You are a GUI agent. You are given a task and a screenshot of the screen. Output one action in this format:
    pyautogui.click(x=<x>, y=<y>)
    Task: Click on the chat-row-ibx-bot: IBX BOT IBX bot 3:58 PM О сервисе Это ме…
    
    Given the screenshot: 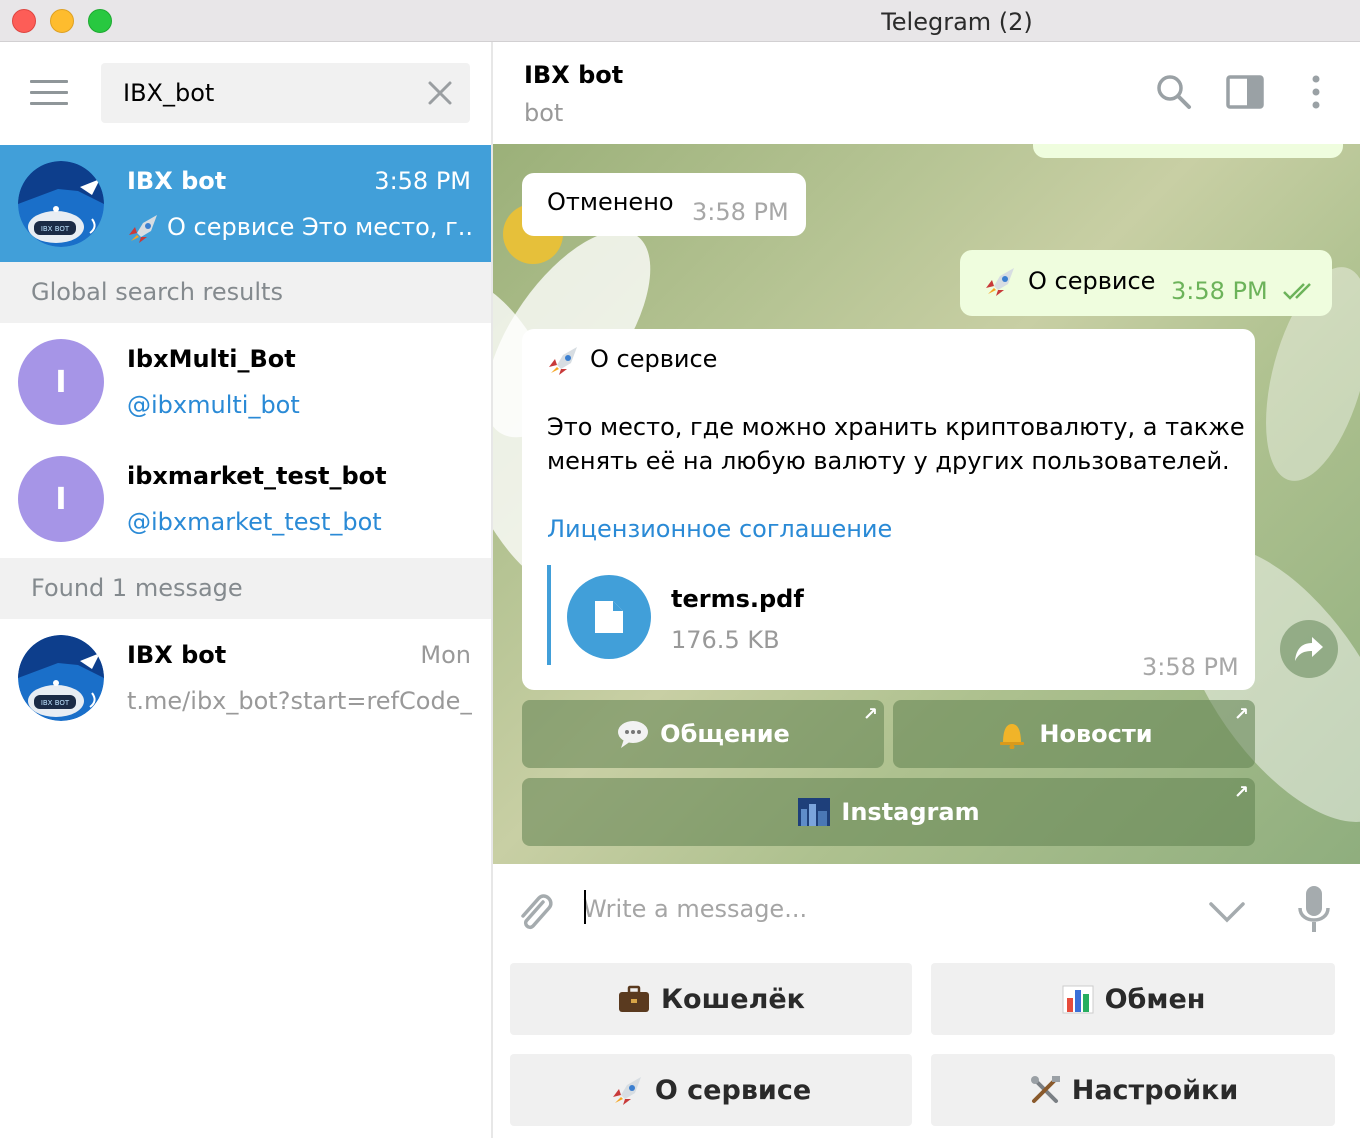 What is the action you would take?
    pyautogui.click(x=245, y=203)
    